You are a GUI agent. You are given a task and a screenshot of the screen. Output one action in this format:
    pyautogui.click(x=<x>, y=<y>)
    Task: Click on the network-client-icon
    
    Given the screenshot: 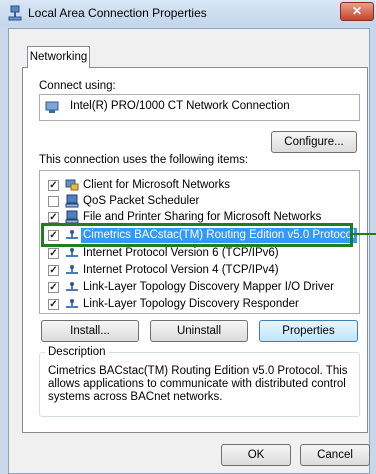 What is the action you would take?
    pyautogui.click(x=72, y=185)
    